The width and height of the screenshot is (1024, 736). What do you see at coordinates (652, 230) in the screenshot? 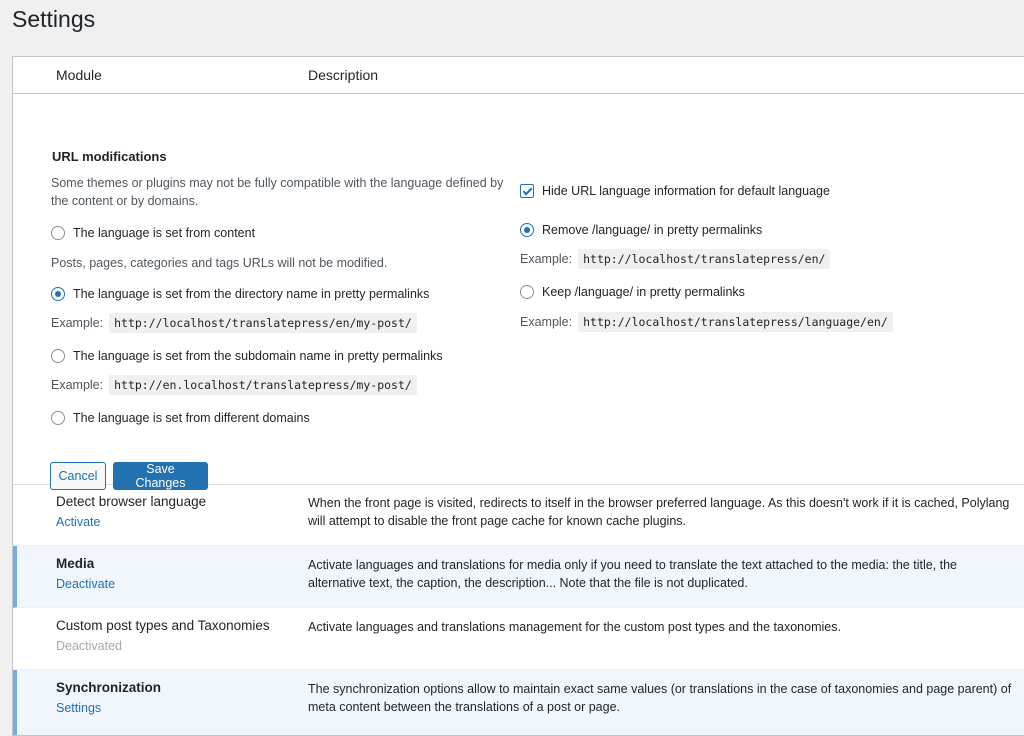
I see `radio-label: Remove /language/ in pretty permalinks` at bounding box center [652, 230].